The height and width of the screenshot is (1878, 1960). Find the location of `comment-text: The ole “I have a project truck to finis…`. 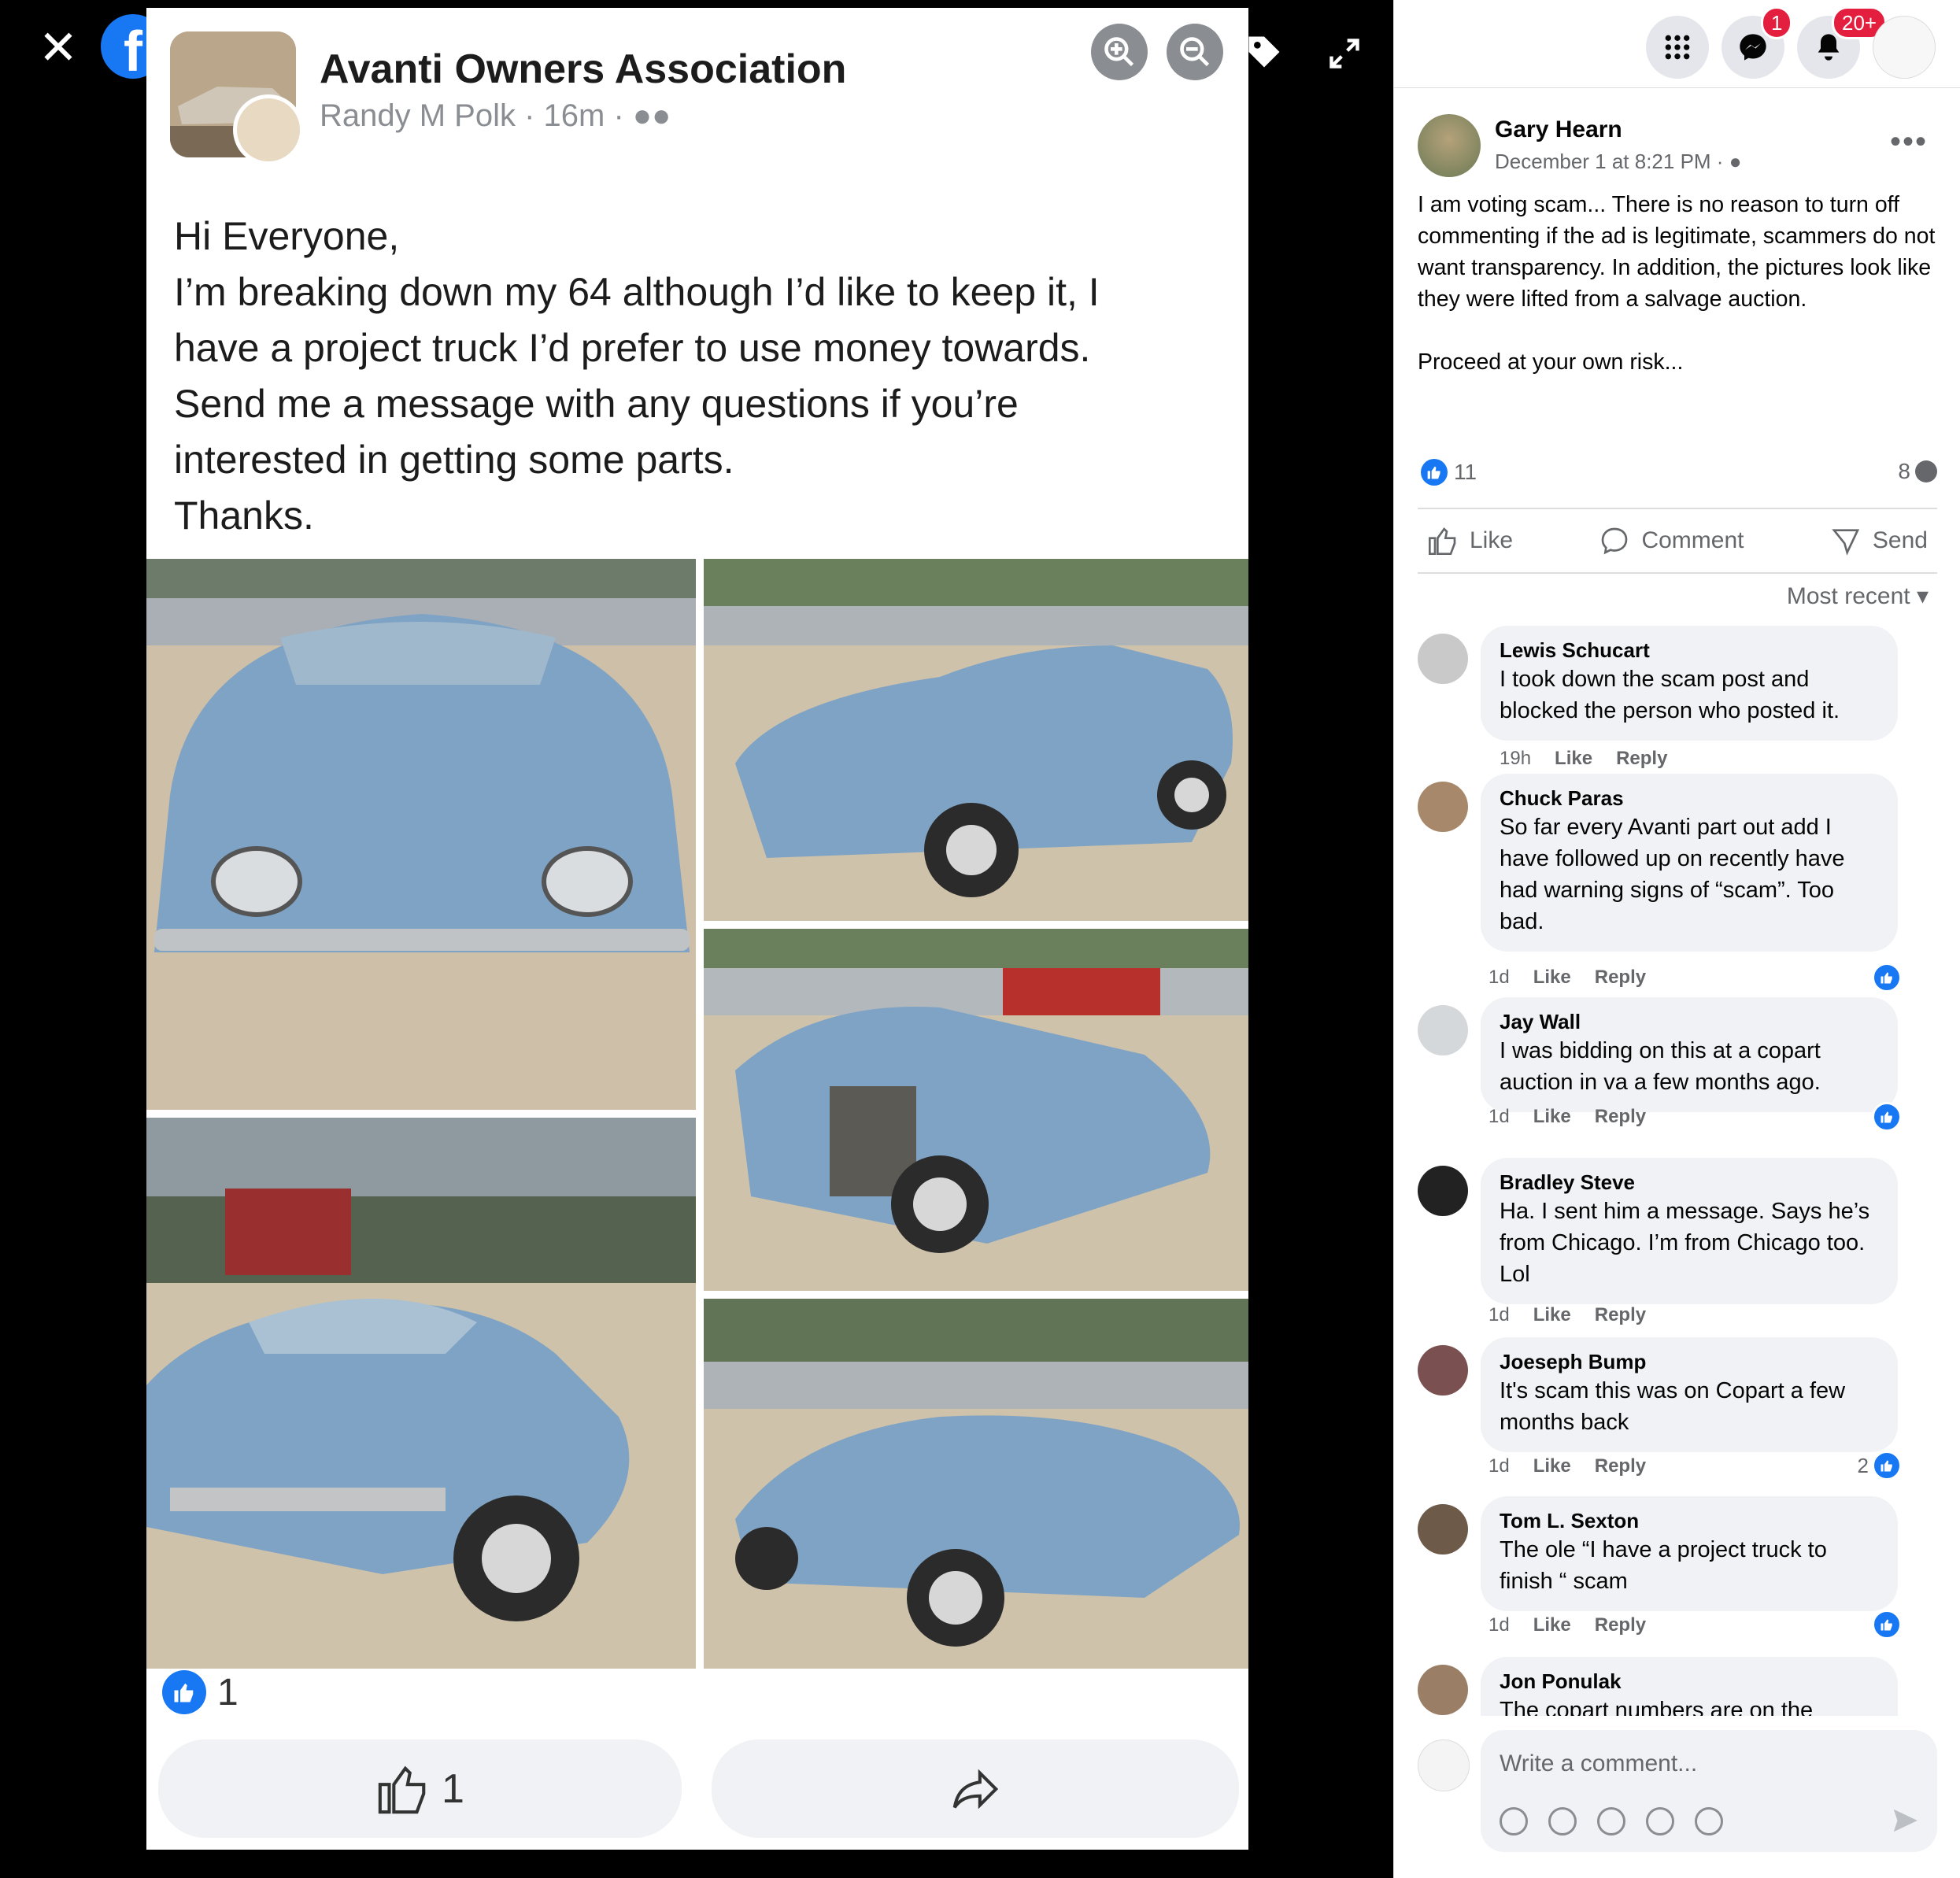

comment-text: The ole “I have a project truck to finis… is located at coordinates (1663, 1565).